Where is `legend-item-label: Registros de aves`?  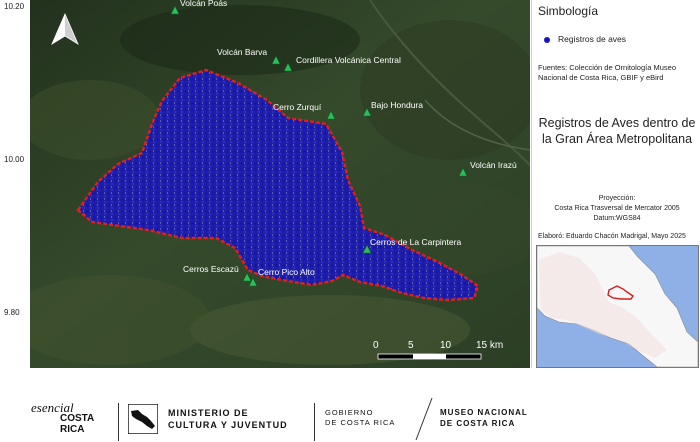
legend-item-label: Registros de aves is located at coordinates (592, 39).